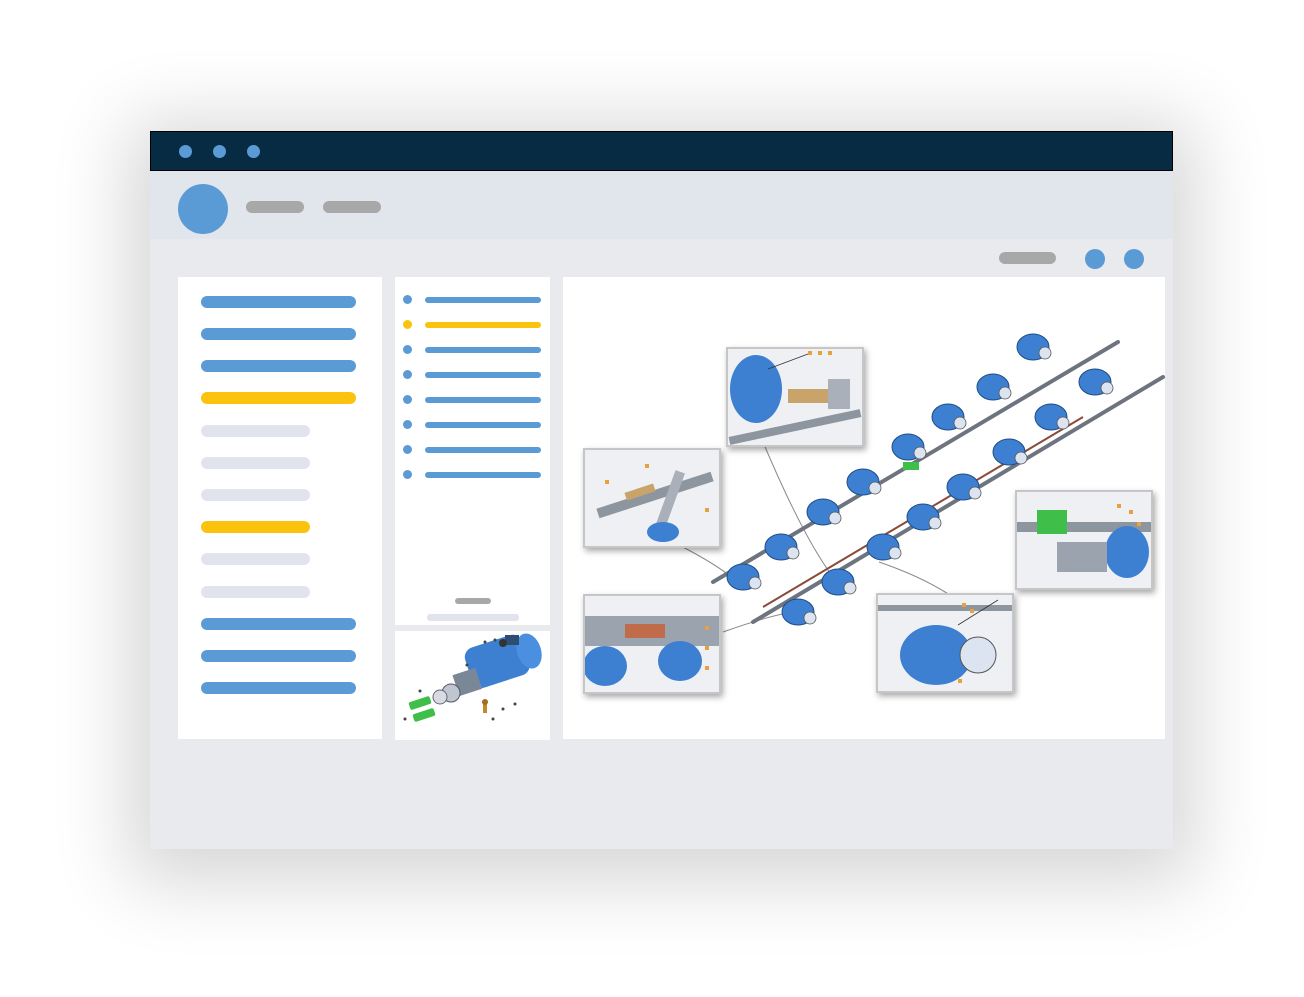  I want to click on exploded-part-image, so click(472, 677).